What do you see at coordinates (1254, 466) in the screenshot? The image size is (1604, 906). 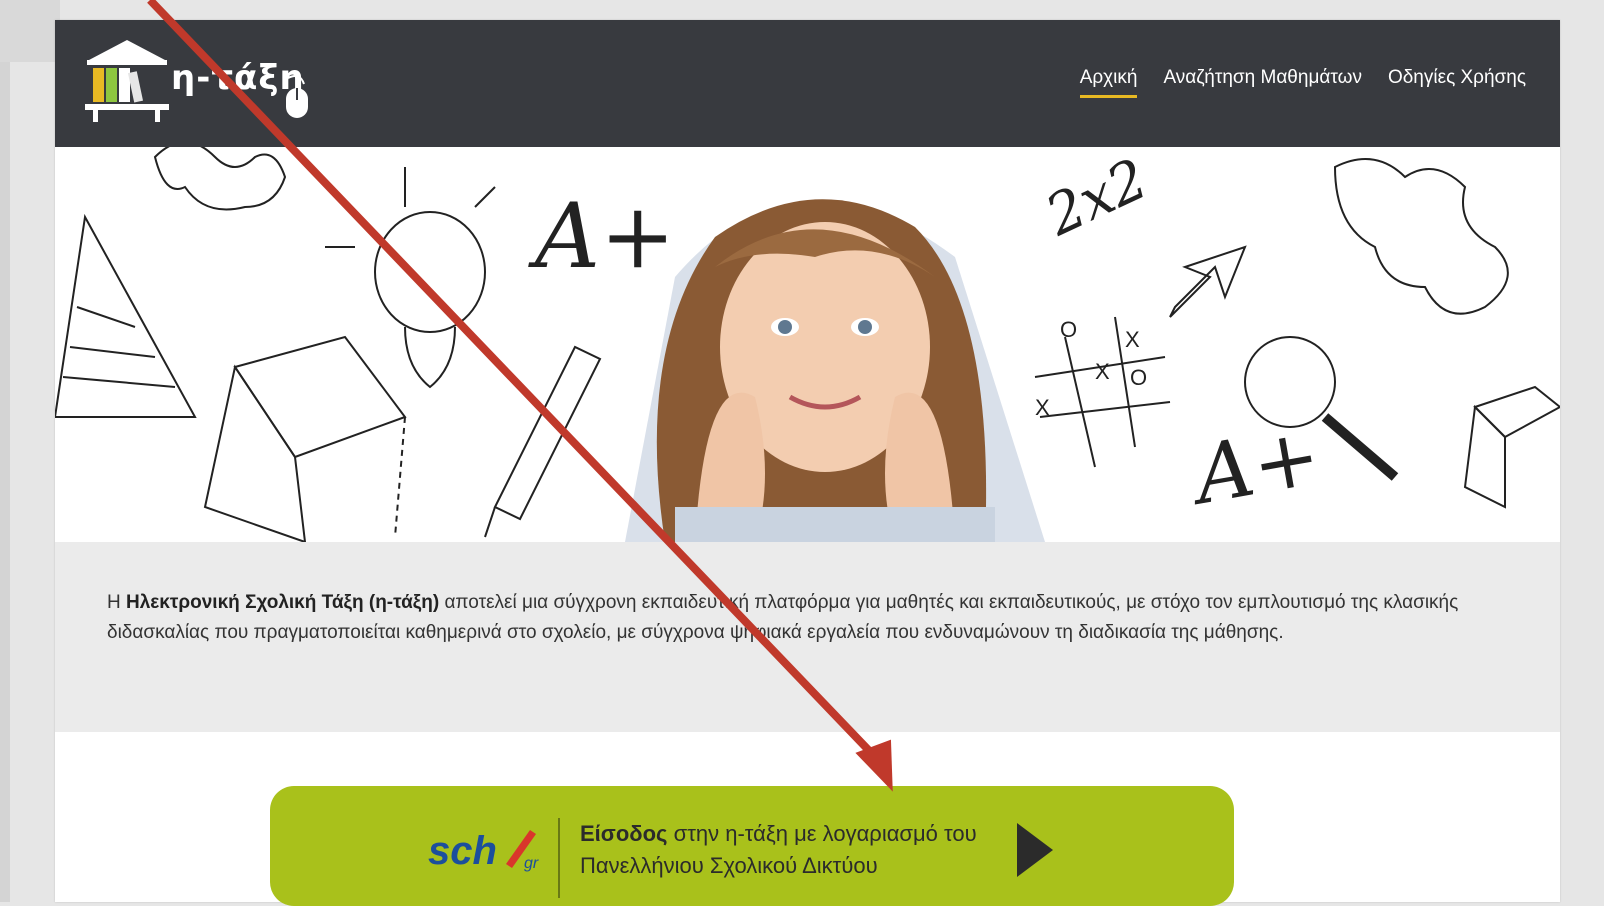 I see `grade-doodle-2: A+` at bounding box center [1254, 466].